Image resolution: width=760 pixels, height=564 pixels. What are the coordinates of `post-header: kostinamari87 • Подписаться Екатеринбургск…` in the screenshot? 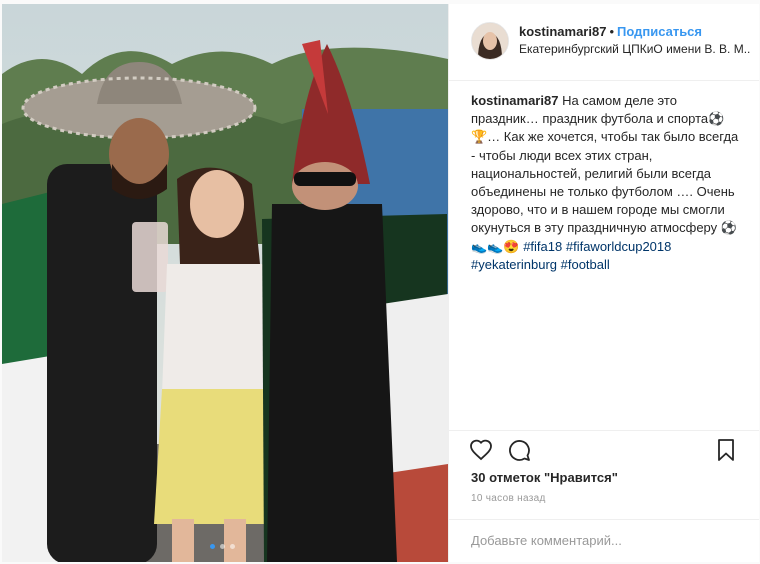 It's located at (604, 42).